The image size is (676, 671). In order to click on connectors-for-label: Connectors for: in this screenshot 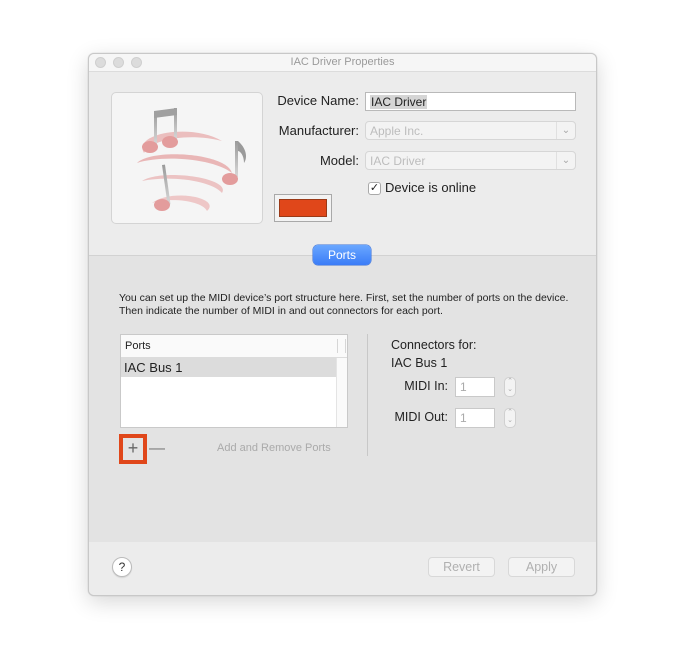, I will do `click(434, 345)`.